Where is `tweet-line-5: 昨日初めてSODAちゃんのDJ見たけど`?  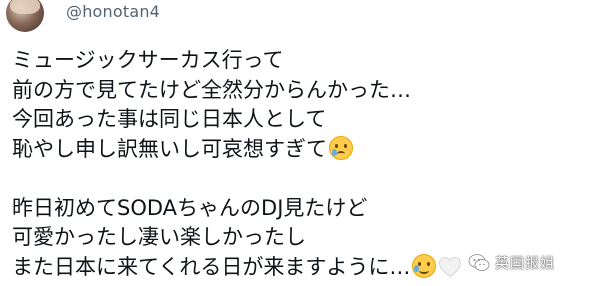 tweet-line-5: 昨日初めてSODAちゃんのDJ見たけど is located at coordinates (190, 207).